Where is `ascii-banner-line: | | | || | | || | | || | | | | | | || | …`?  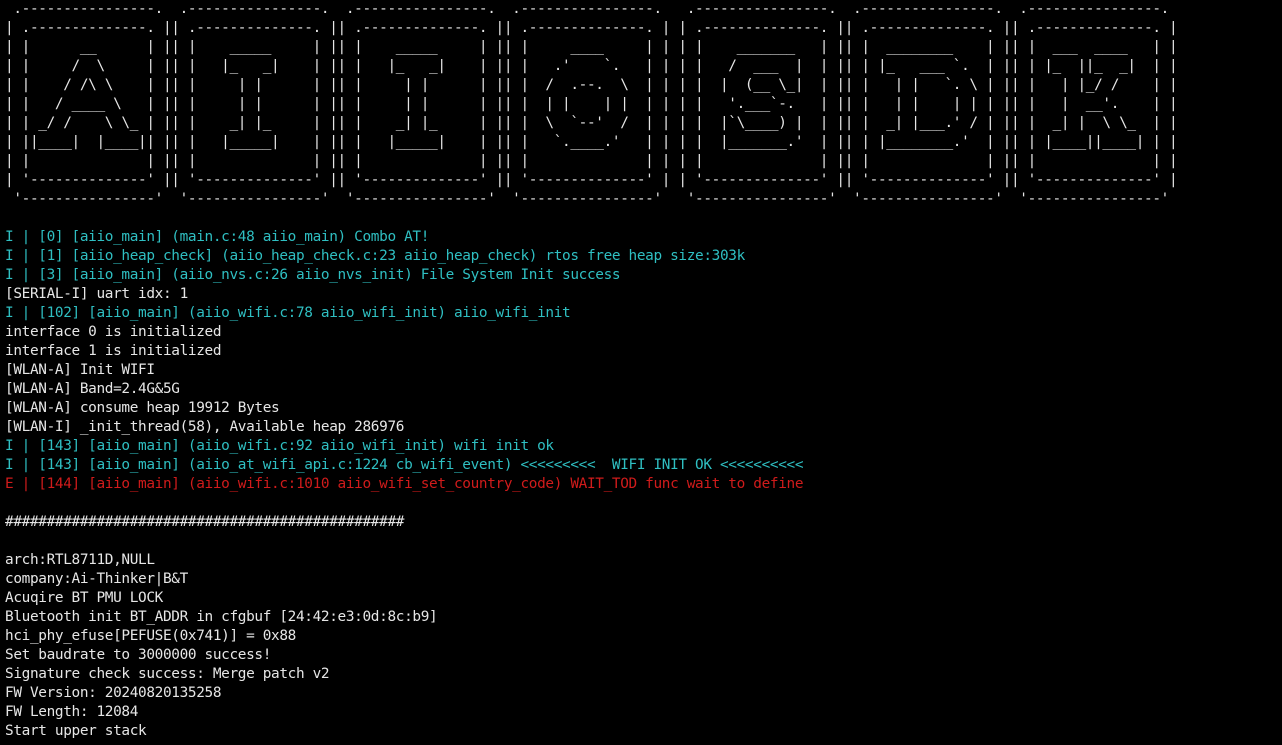 ascii-banner-line: | | | || | | || | | || | | | | | | || | … is located at coordinates (591, 161).